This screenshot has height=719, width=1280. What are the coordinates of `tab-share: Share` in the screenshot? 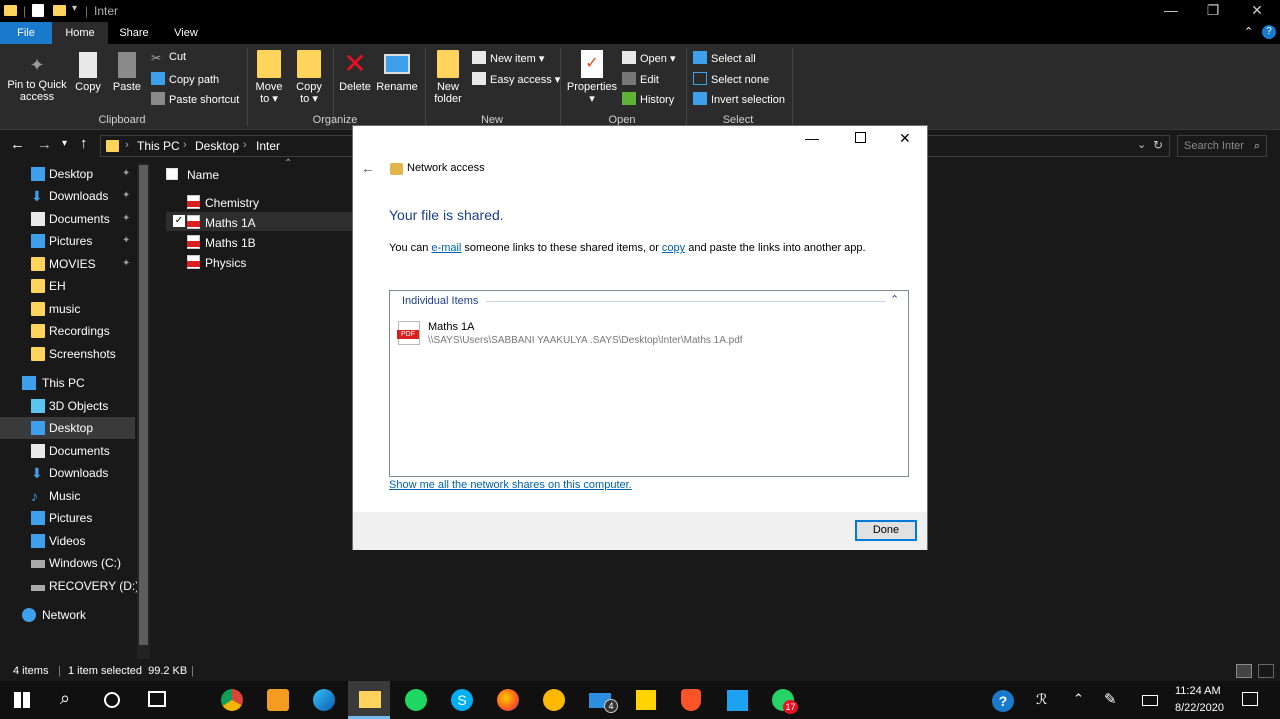 It's located at (134, 33).